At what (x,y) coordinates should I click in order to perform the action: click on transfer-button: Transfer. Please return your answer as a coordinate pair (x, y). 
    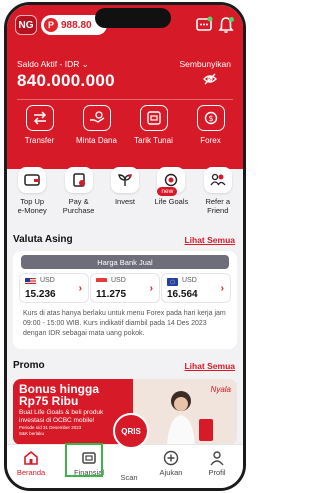
    Looking at the image, I should click on (40, 129).